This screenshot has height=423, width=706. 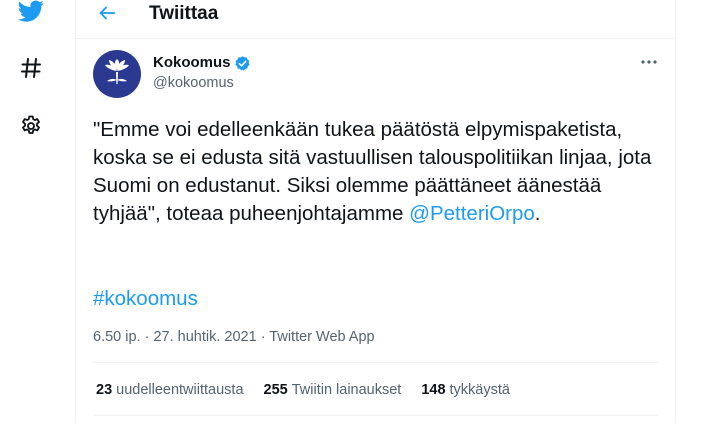 What do you see at coordinates (479, 390) in the screenshot?
I see `likes-label: tykkäystä` at bounding box center [479, 390].